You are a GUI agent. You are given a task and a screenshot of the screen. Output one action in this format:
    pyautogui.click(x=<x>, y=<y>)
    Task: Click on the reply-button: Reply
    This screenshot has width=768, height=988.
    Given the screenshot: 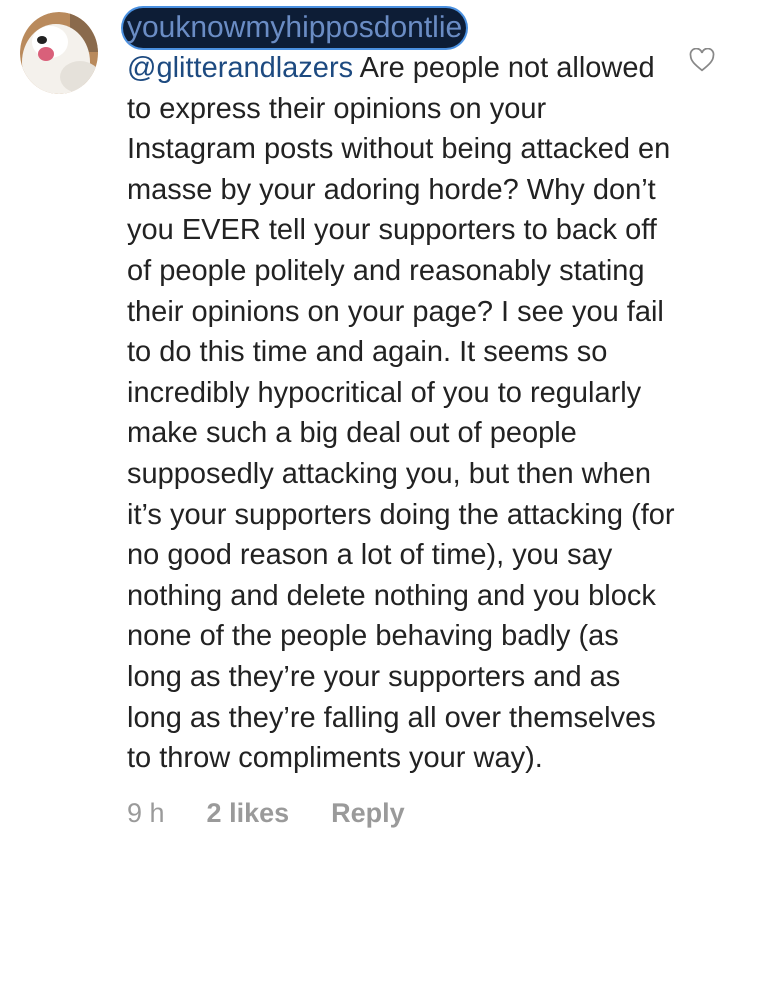 What is the action you would take?
    pyautogui.click(x=368, y=813)
    